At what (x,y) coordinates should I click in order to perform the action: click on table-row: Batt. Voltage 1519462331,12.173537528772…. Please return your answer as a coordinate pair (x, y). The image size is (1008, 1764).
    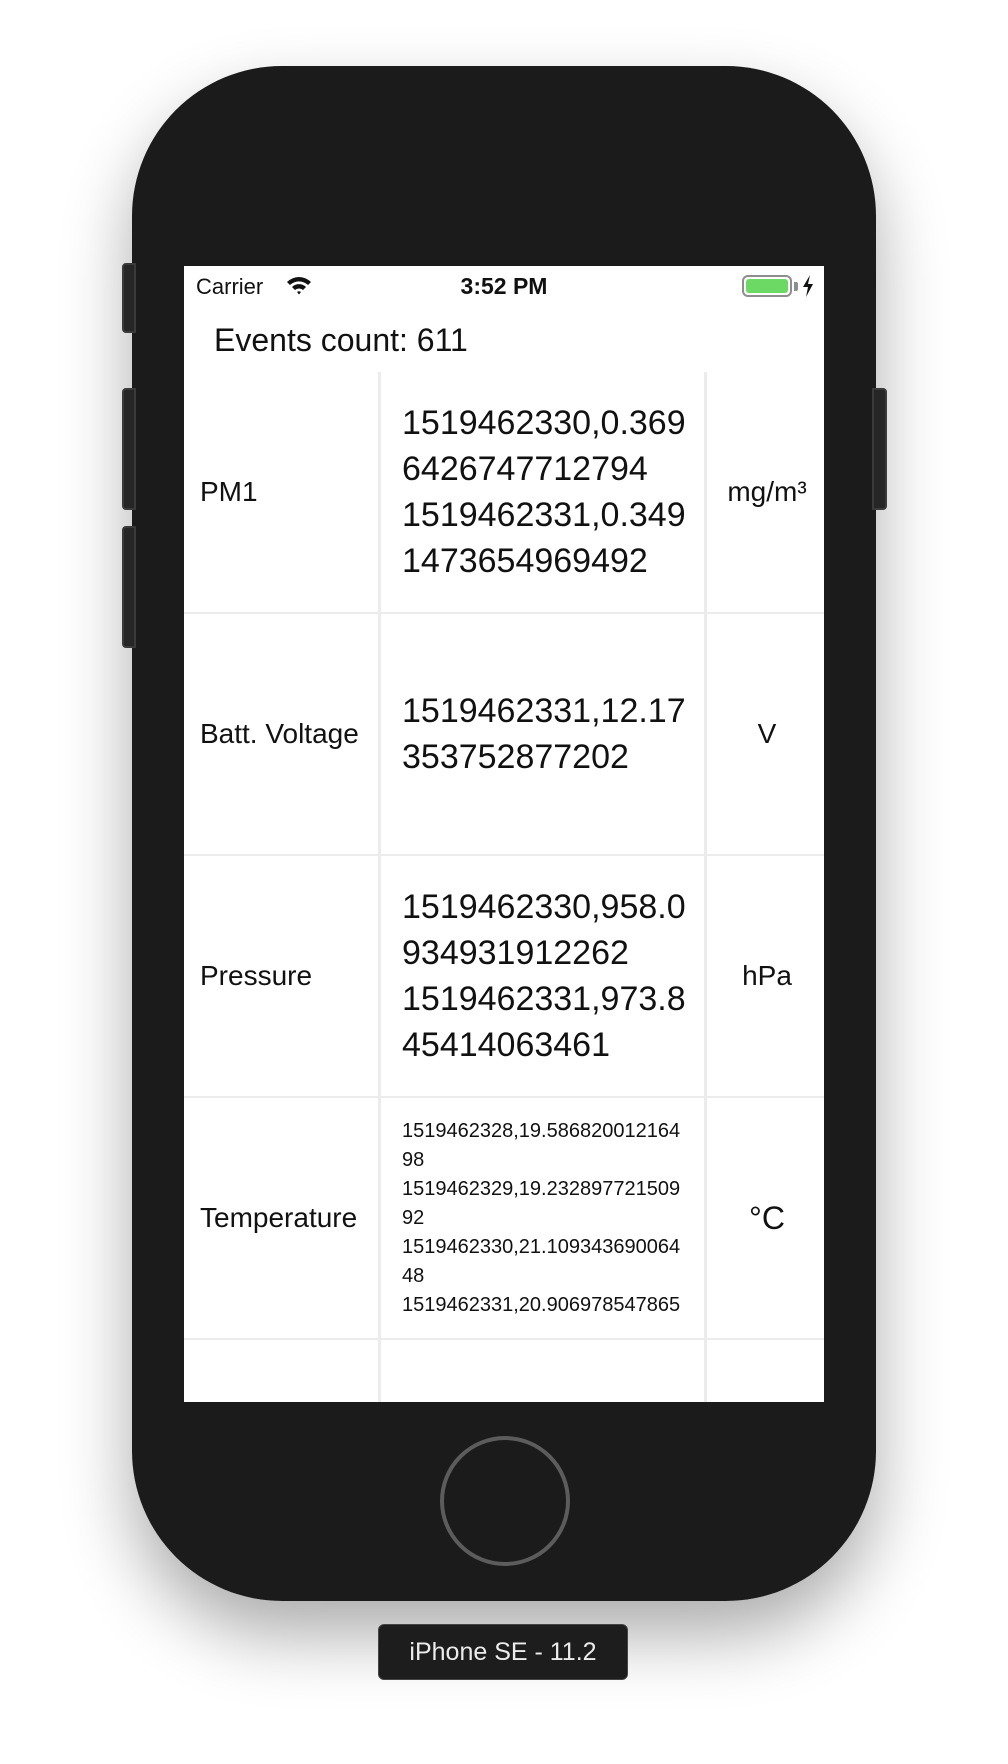
    Looking at the image, I should click on (504, 735).